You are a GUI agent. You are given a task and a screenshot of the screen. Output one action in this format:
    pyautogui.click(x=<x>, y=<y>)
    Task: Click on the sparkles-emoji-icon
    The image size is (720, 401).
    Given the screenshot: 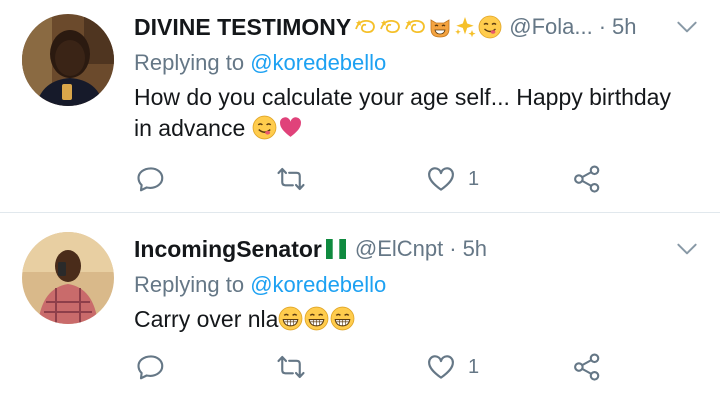 What is the action you would take?
    pyautogui.click(x=465, y=27)
    